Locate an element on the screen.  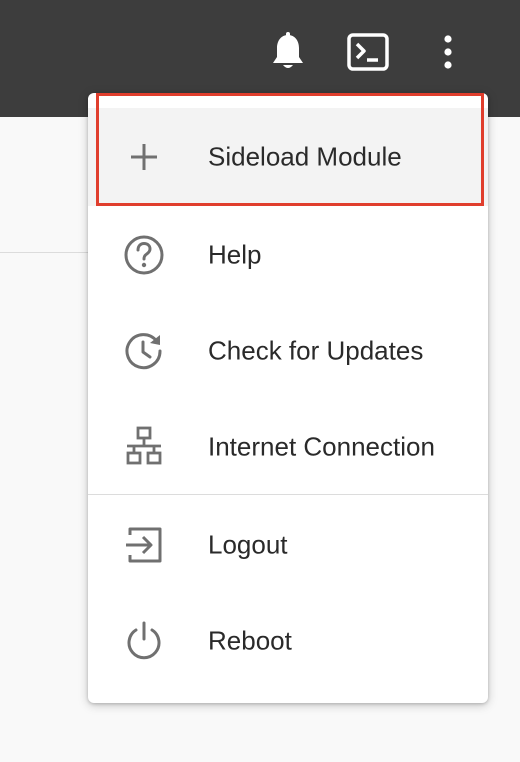
menu-item-label: Internet Connection is located at coordinates (321, 446).